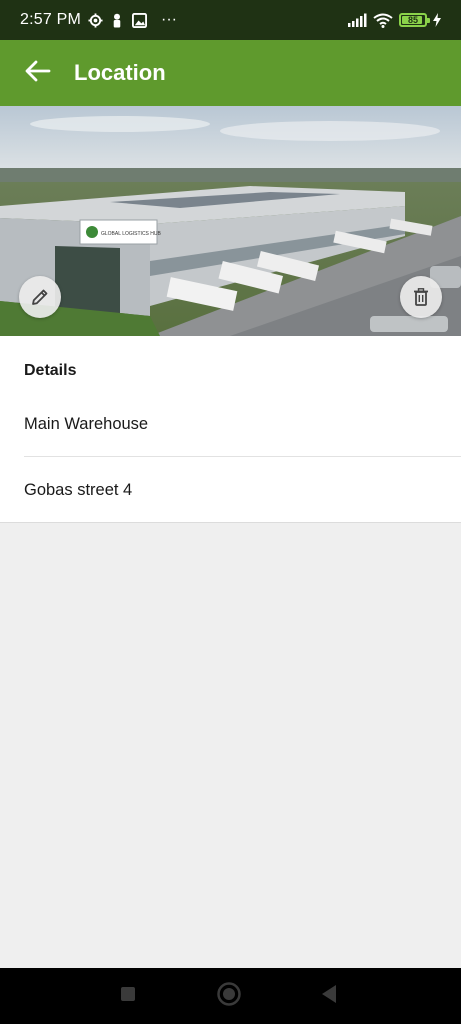  I want to click on signal-icon, so click(357, 20).